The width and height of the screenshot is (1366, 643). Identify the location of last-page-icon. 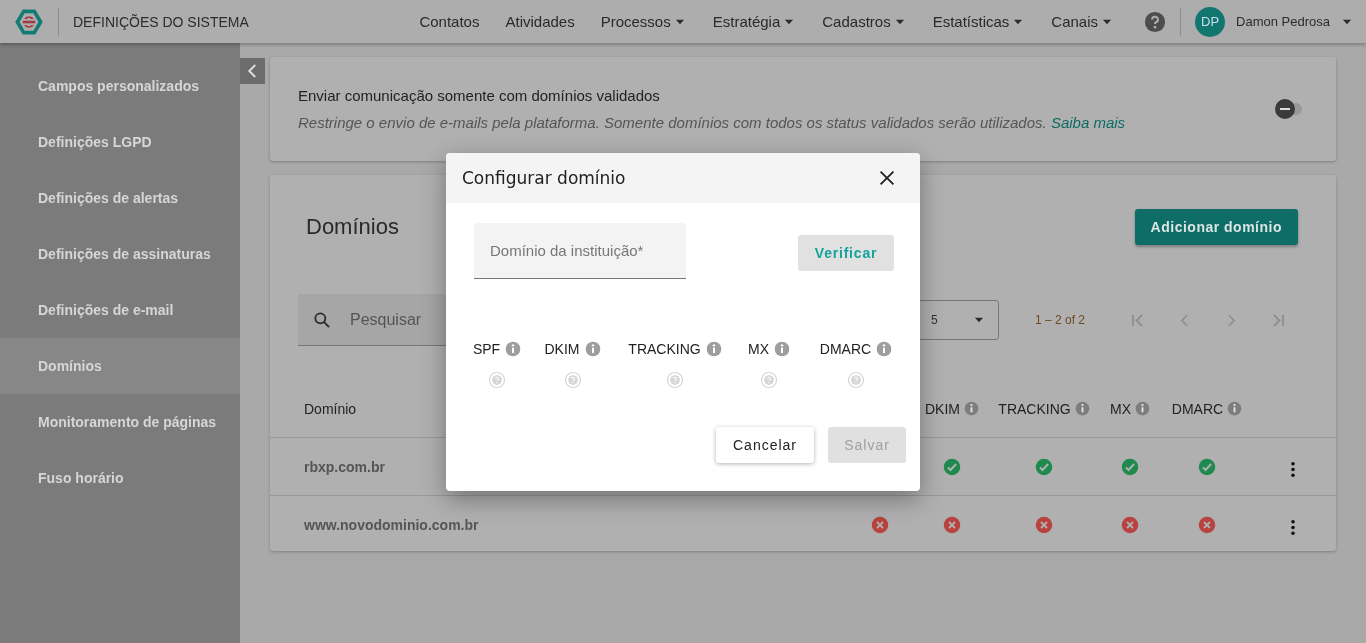
(1278, 320).